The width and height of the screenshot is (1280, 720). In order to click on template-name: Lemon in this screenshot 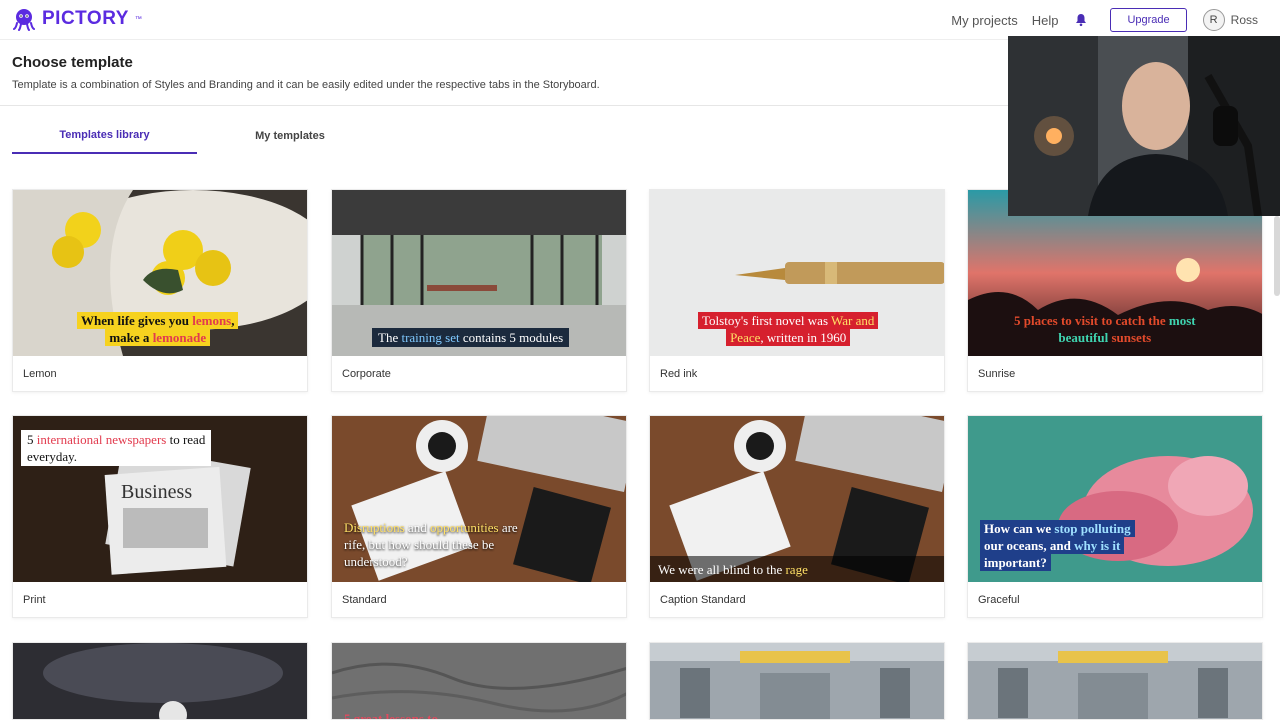, I will do `click(40, 374)`.